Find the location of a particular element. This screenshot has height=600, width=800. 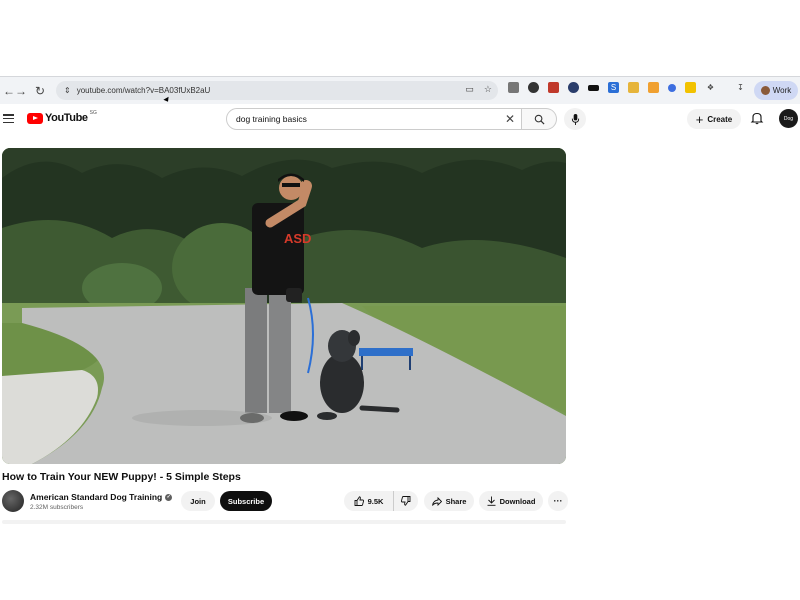

account-initials: Dog is located at coordinates (788, 118).